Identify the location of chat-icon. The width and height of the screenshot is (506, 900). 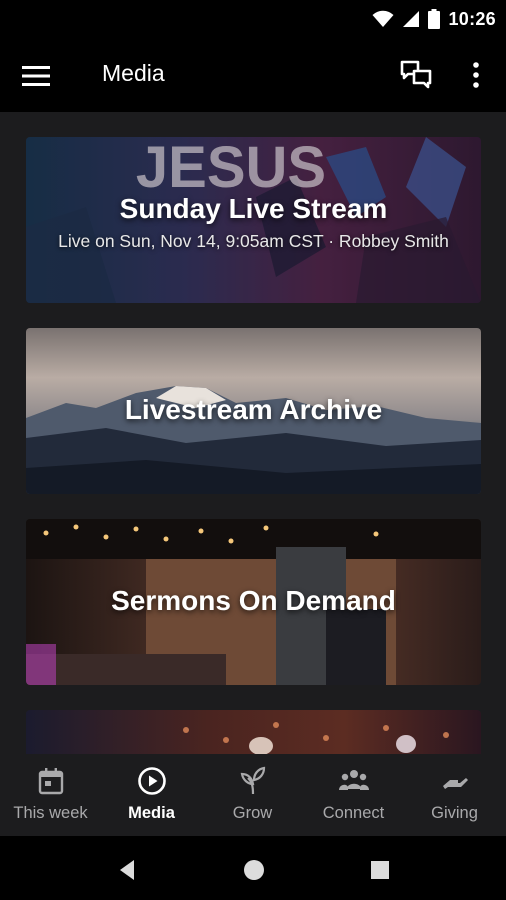
(416, 74).